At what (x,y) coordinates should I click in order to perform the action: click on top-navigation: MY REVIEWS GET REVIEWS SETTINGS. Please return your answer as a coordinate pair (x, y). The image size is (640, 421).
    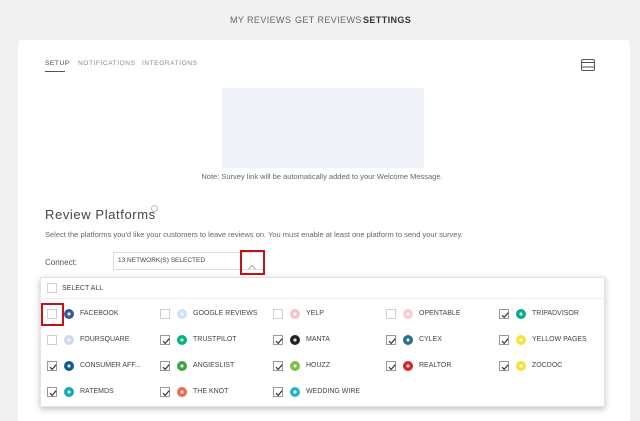
    Looking at the image, I should click on (320, 20).